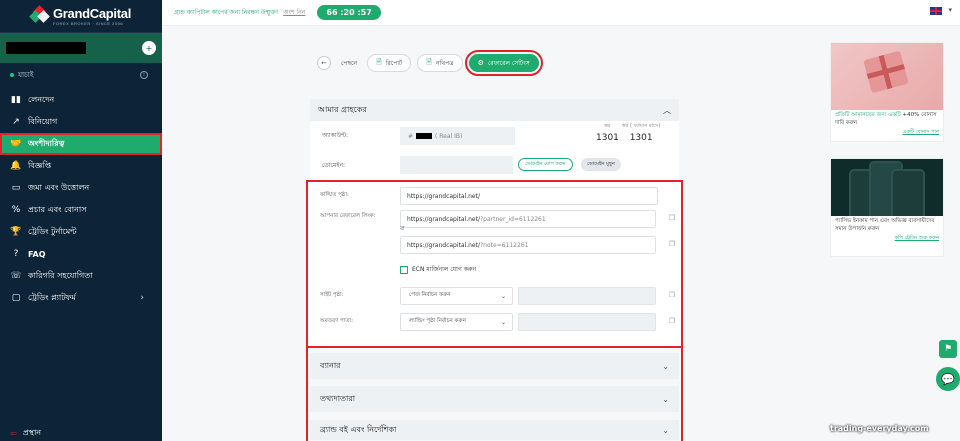  I want to click on landing-page-select: ল্যান্ডিং পৃষ্ঠা নির্বাচন করুন ⌄, so click(456, 322).